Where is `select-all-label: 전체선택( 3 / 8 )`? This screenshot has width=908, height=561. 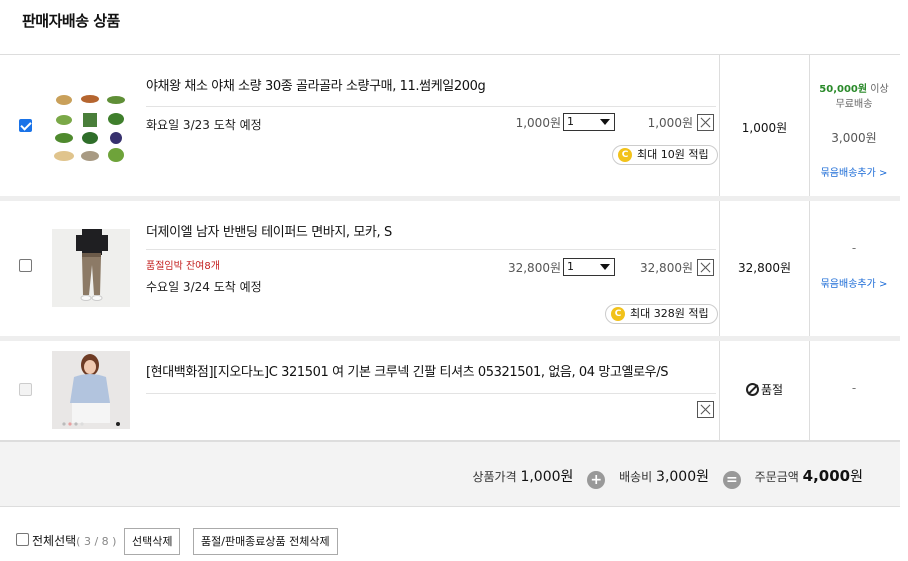 select-all-label: 전체선택( 3 / 8 ) is located at coordinates (74, 540).